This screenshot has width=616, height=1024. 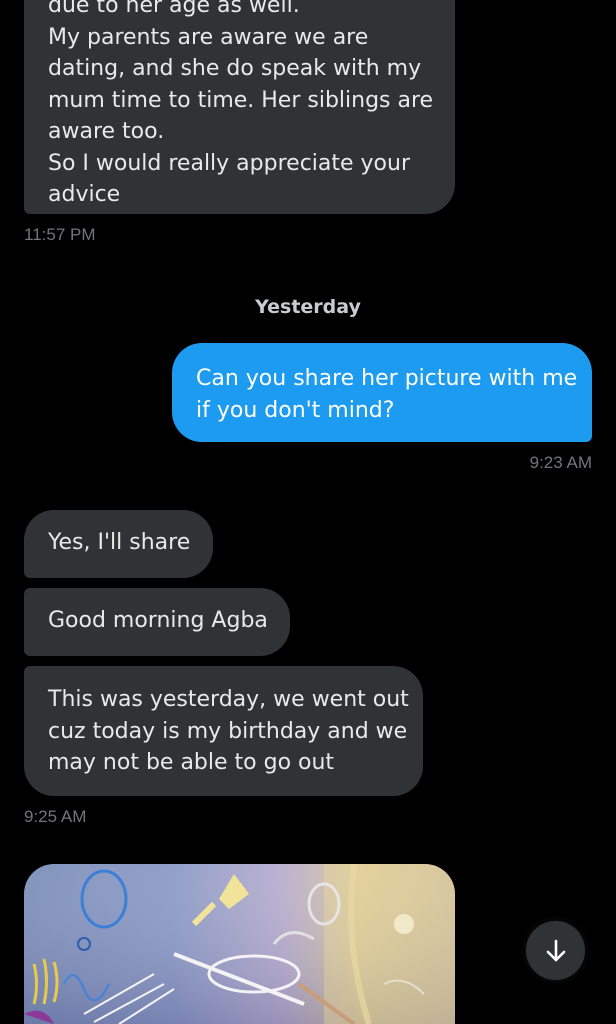 I want to click on message-timestamp: 9:25 AM, so click(x=55, y=816).